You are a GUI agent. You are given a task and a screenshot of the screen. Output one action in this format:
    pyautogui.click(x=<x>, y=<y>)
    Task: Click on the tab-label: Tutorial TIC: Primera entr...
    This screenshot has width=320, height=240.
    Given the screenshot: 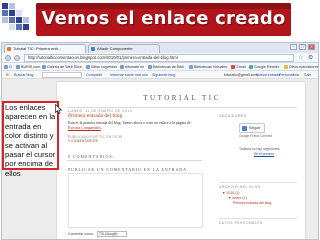 What is the action you would take?
    pyautogui.click(x=37, y=48)
    